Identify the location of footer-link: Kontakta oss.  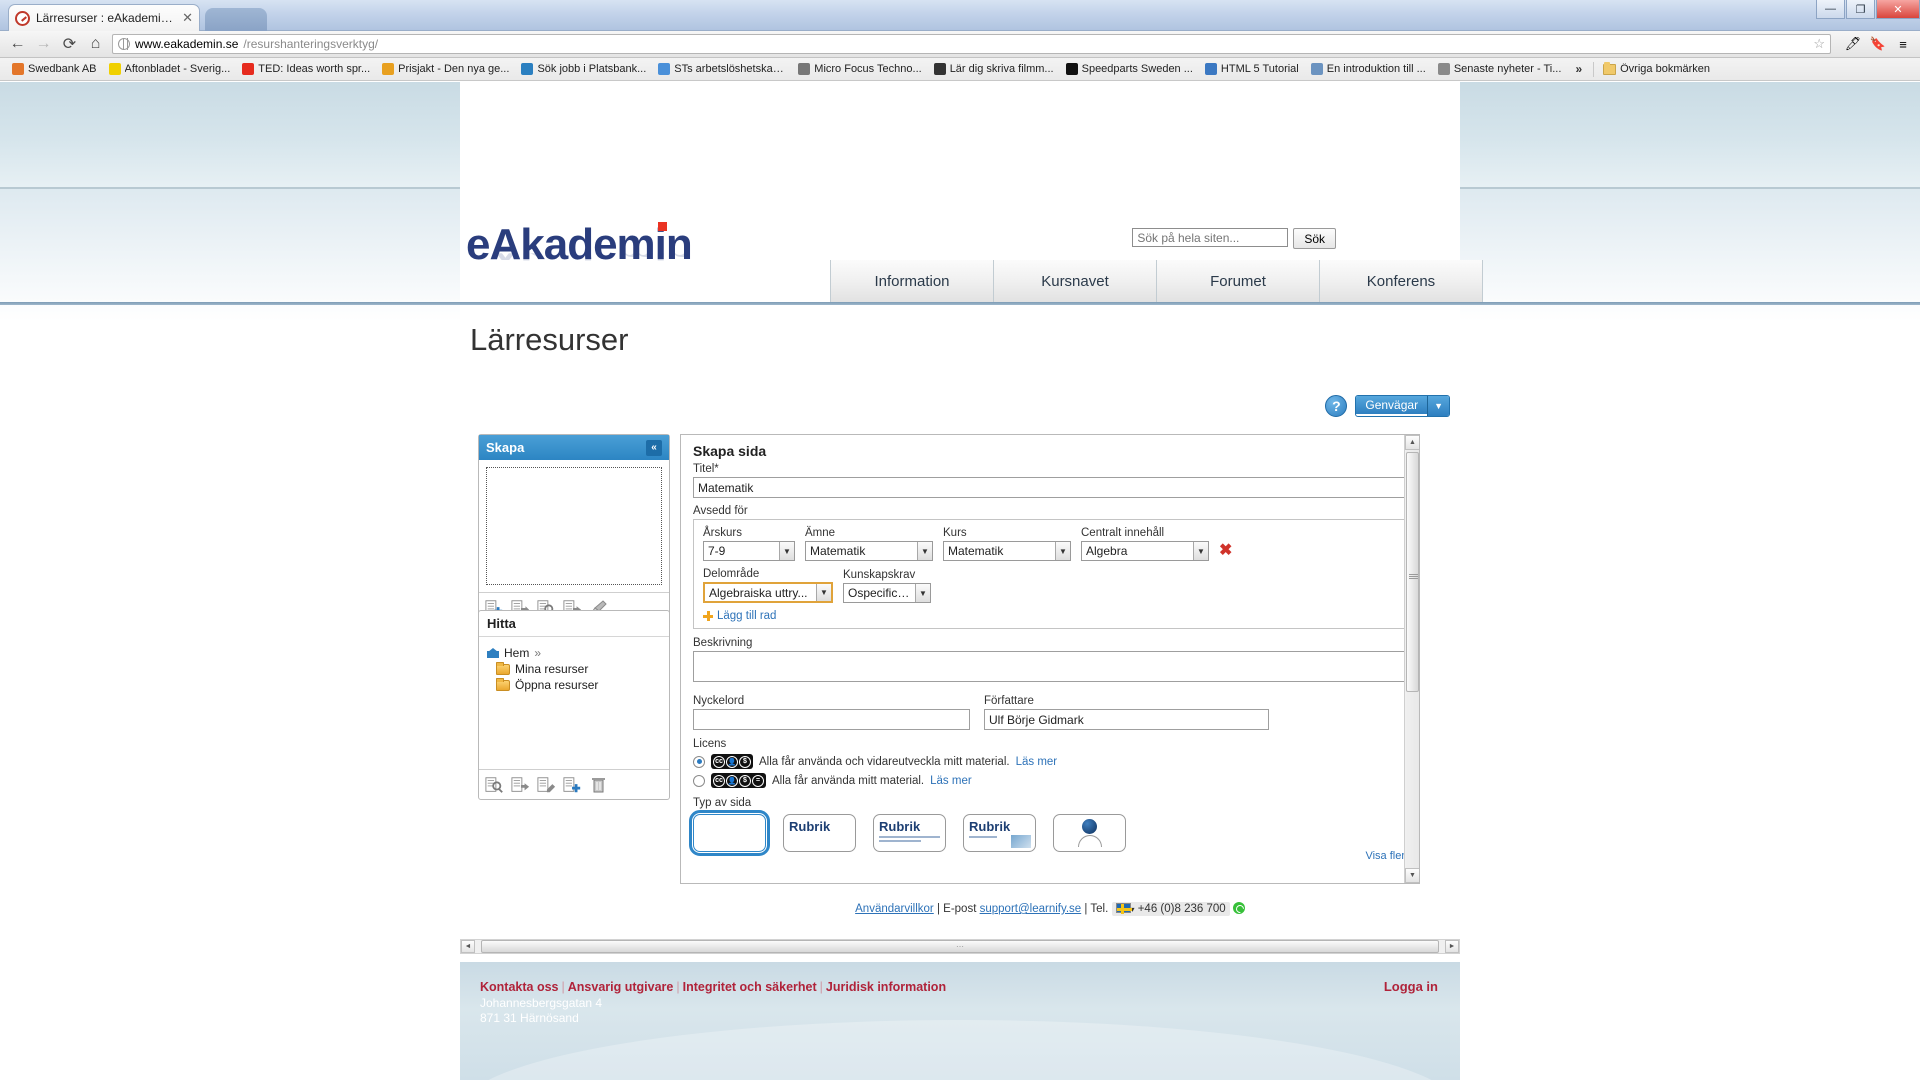
(519, 987).